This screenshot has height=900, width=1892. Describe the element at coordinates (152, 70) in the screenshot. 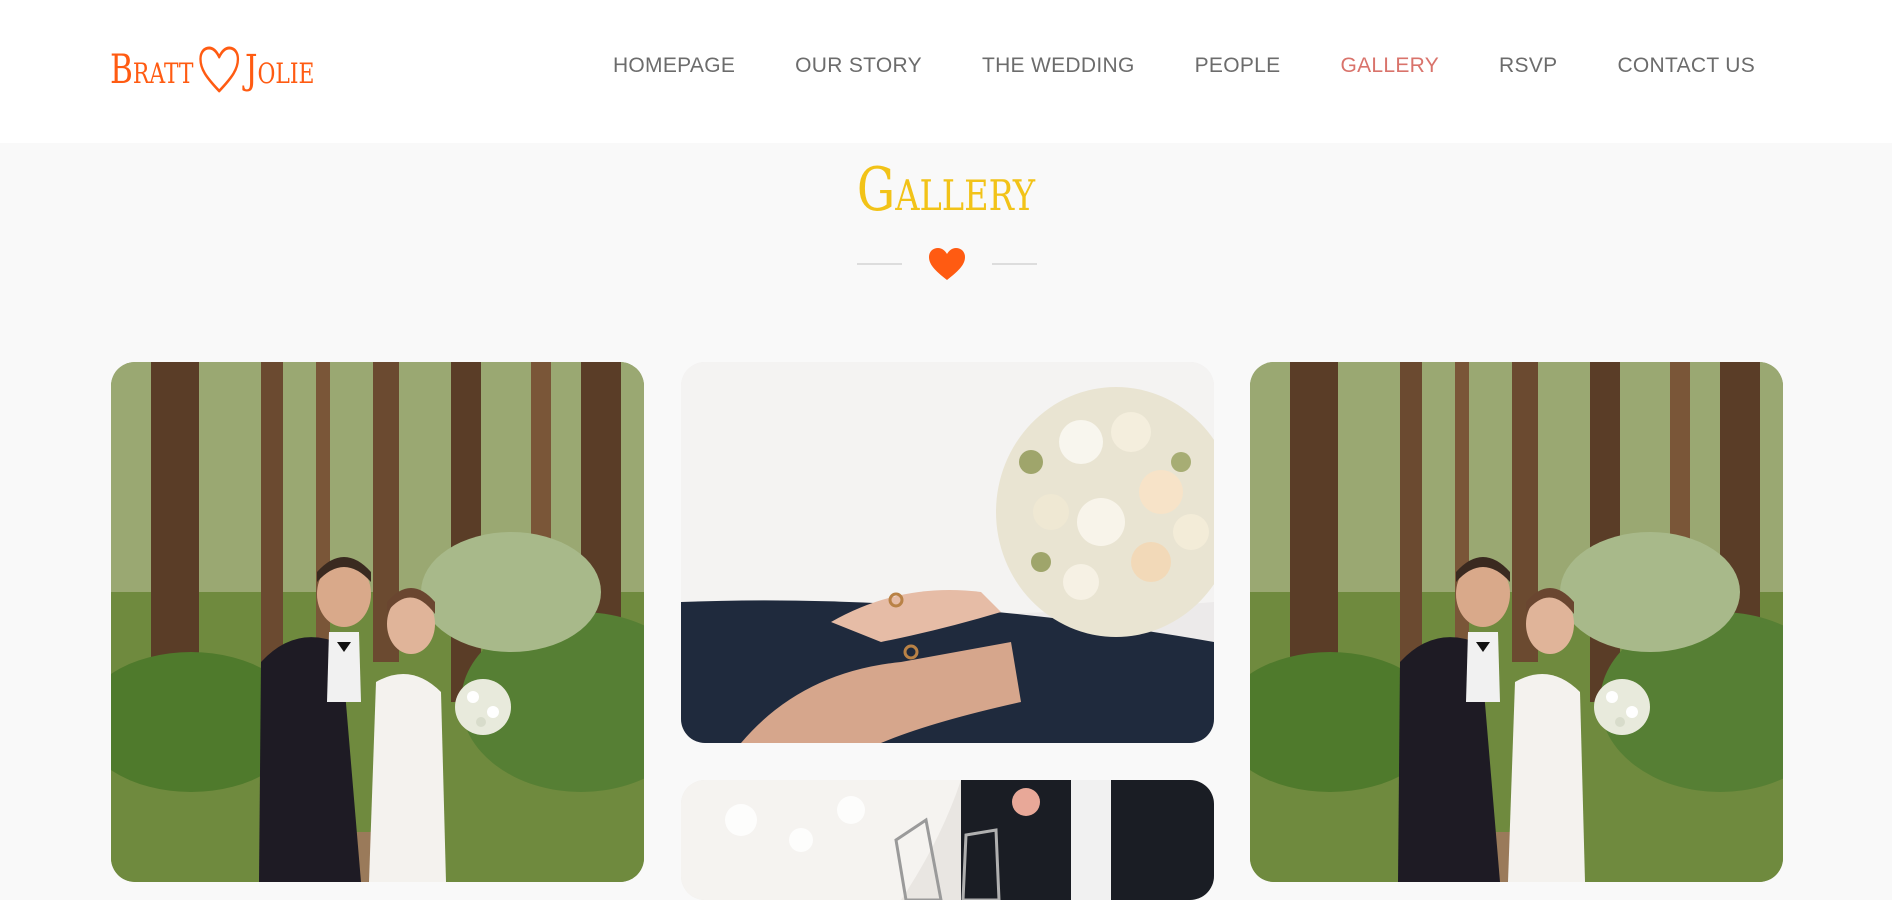

I see `logo-left-name: Bratt` at that location.